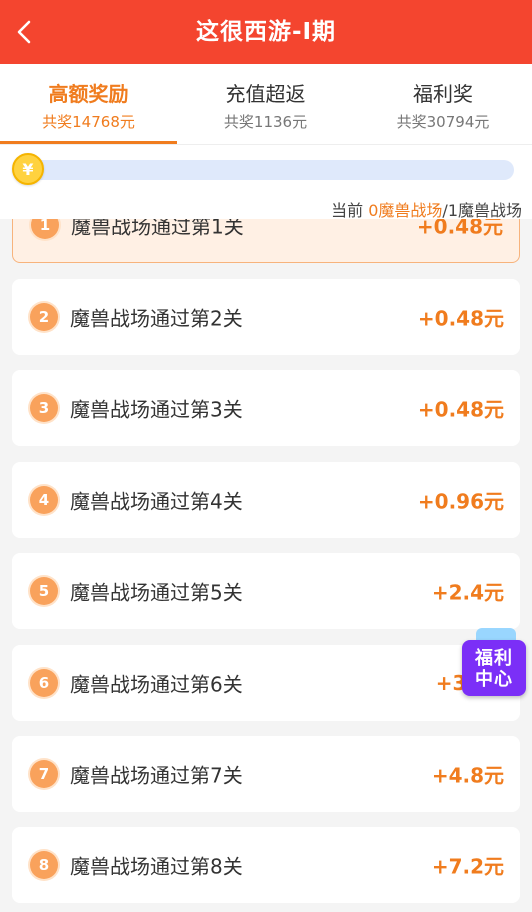  Describe the element at coordinates (156, 409) in the screenshot. I see `task-label: 魔兽战场通过第3关` at that location.